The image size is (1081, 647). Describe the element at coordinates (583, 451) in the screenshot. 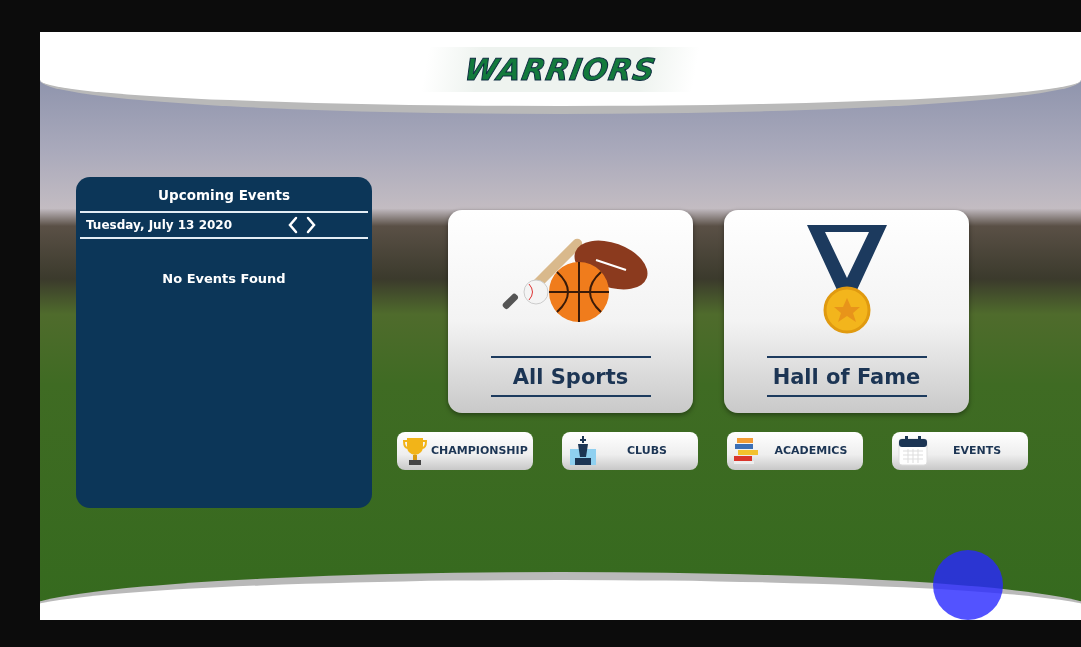

I see `chess-king-icon` at that location.